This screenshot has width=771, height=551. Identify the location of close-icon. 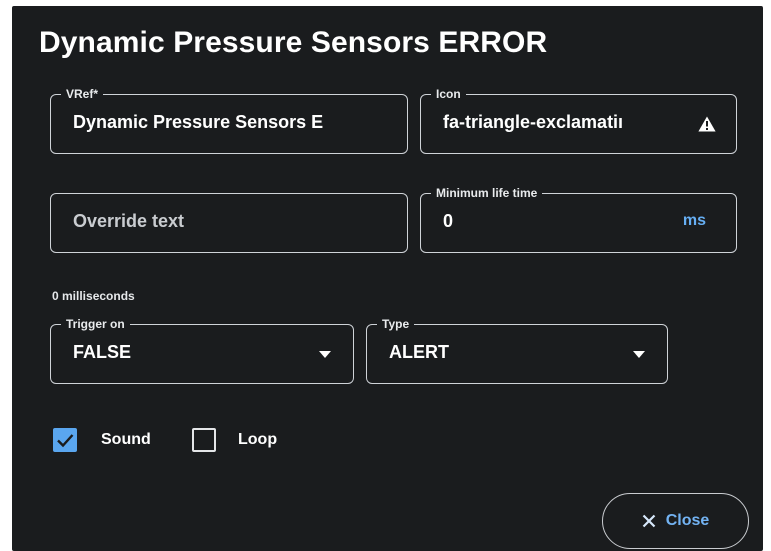
(648, 521).